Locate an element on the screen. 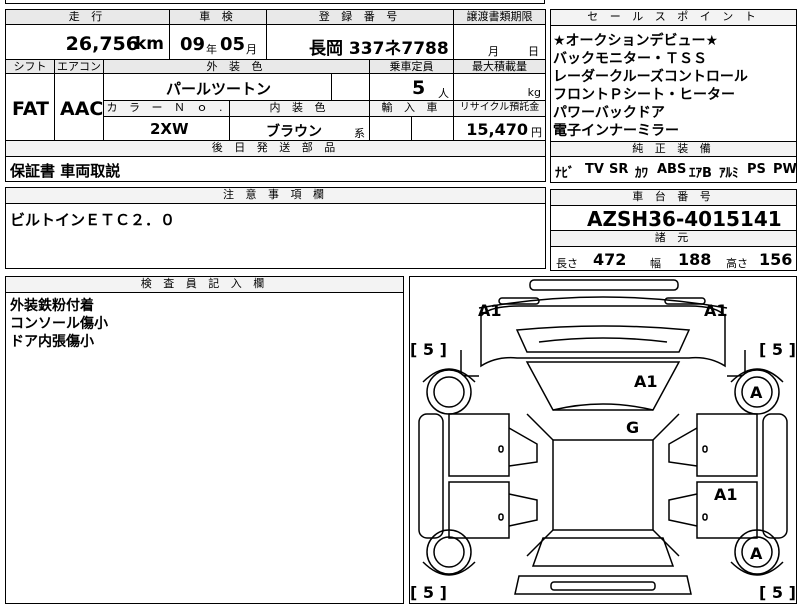 Image resolution: width=800 pixels, height=604 pixels. import-cell-a is located at coordinates (390, 128).